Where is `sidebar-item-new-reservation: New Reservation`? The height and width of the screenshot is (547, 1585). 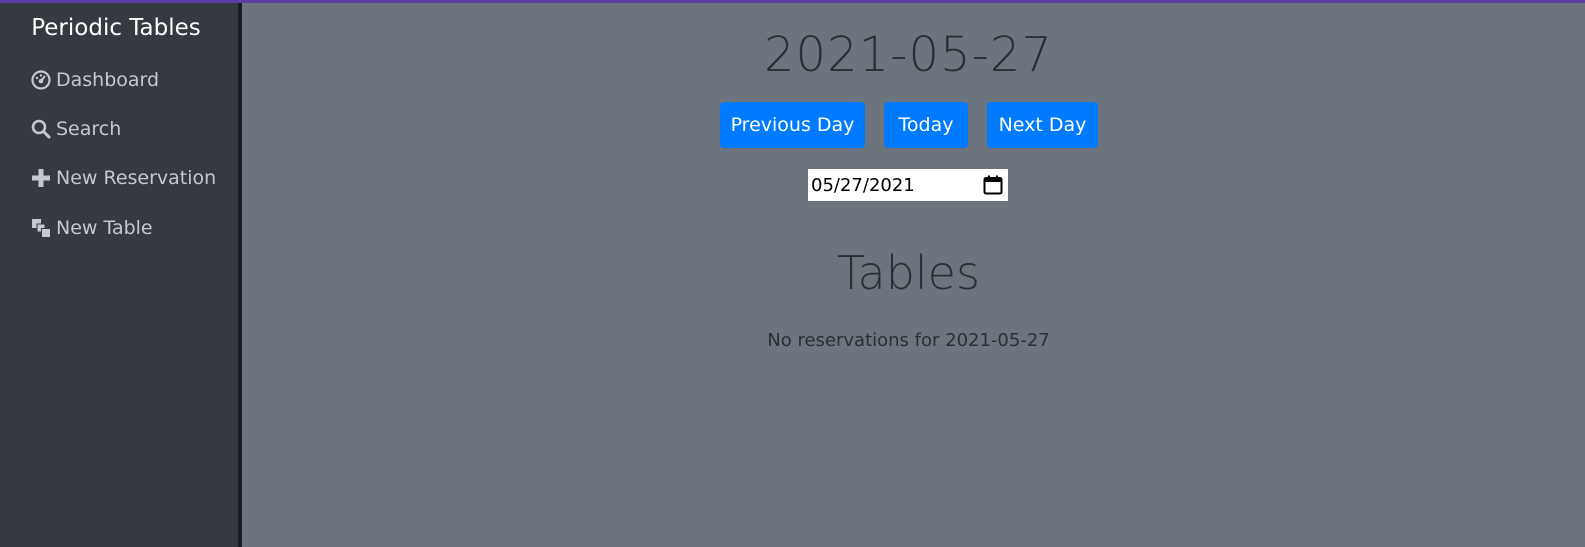
sidebar-item-new-reservation: New Reservation is located at coordinates (123, 178).